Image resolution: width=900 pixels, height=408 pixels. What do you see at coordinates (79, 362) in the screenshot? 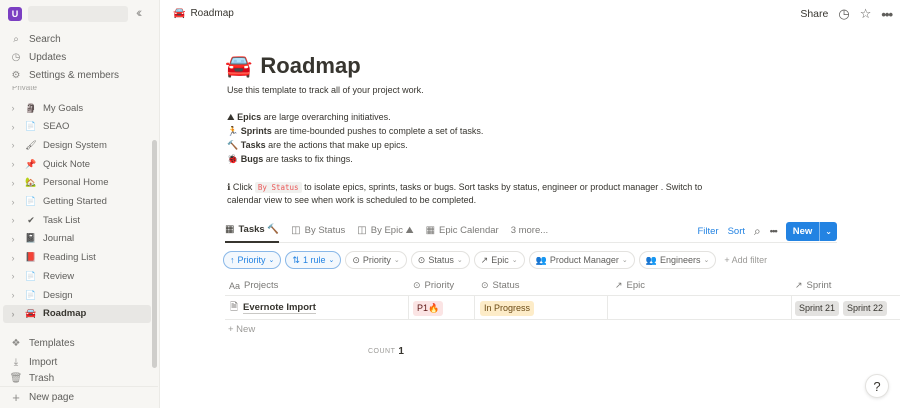
I see `sidebar-import: ⤓ Import` at bounding box center [79, 362].